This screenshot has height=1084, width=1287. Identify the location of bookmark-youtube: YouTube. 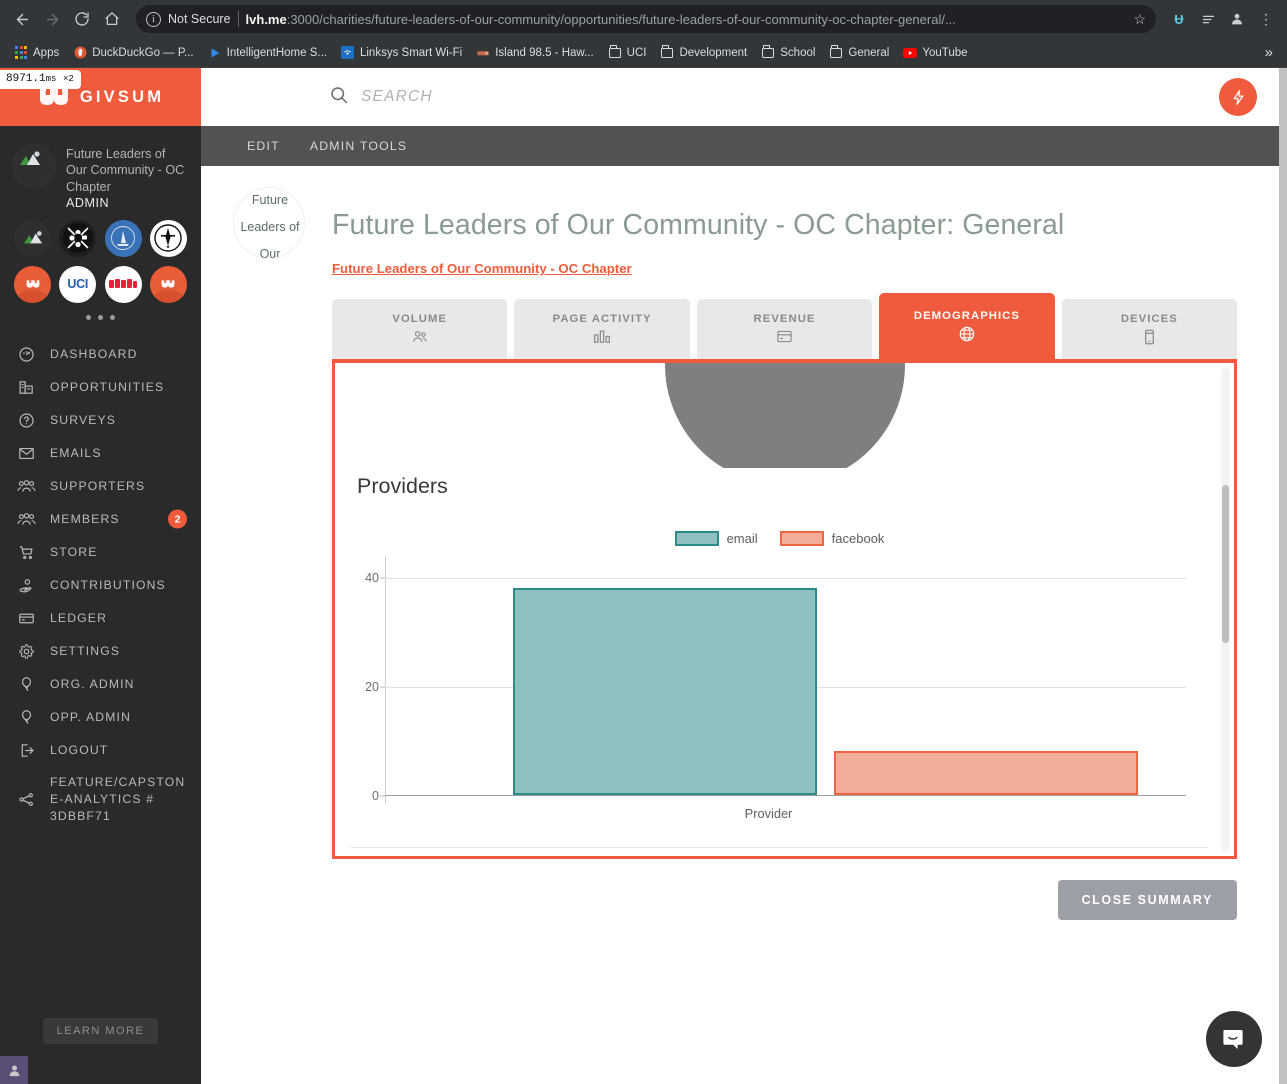
(935, 53).